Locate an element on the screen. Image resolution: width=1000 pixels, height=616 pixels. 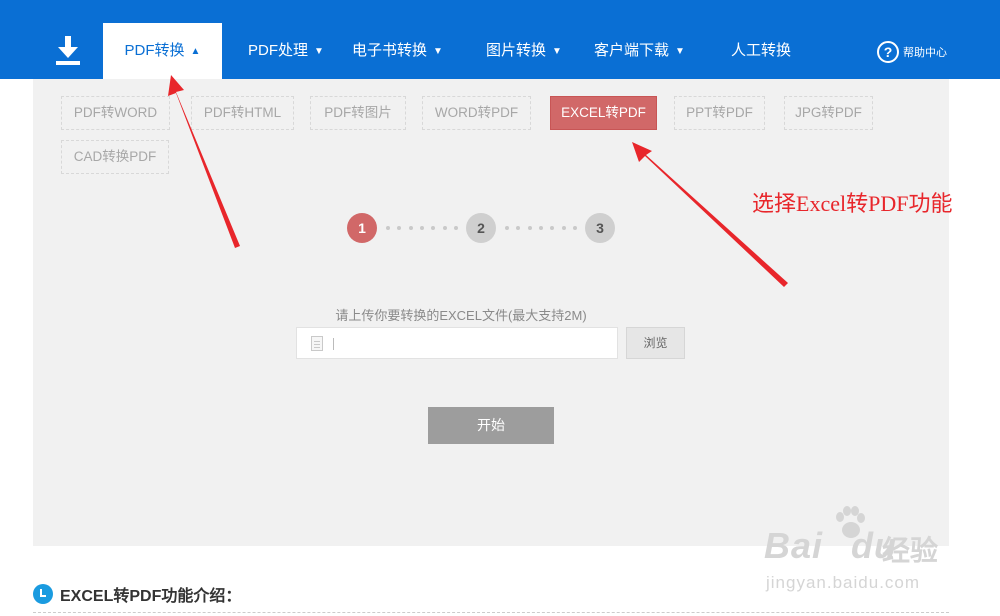
nav-label: 图片转换 is located at coordinates (516, 50).